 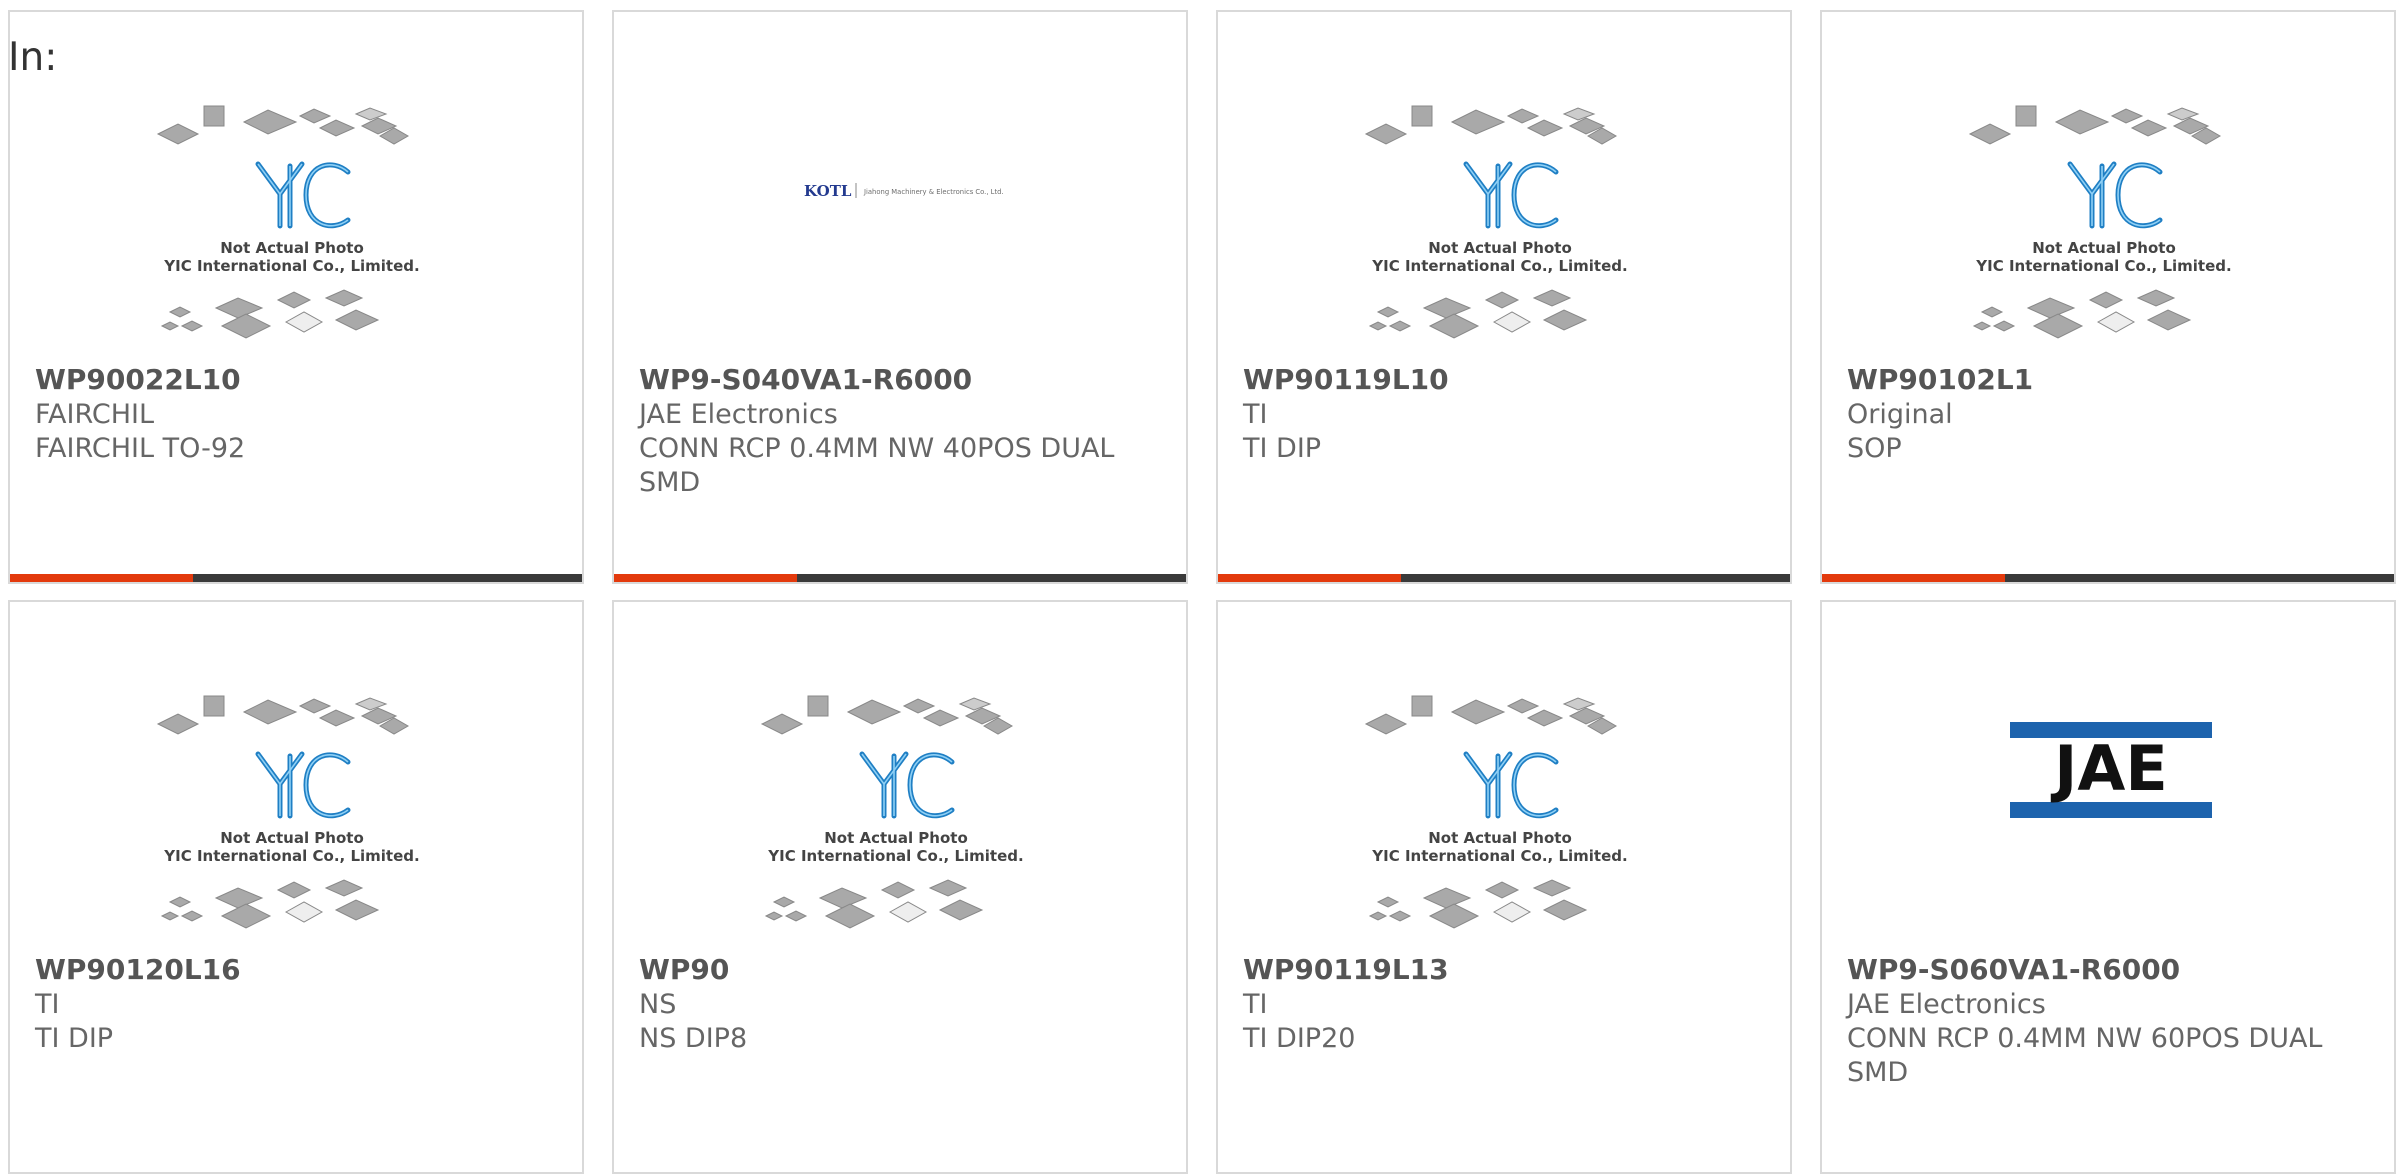 I want to click on part-number-link: WP90120L16, so click(x=298, y=970).